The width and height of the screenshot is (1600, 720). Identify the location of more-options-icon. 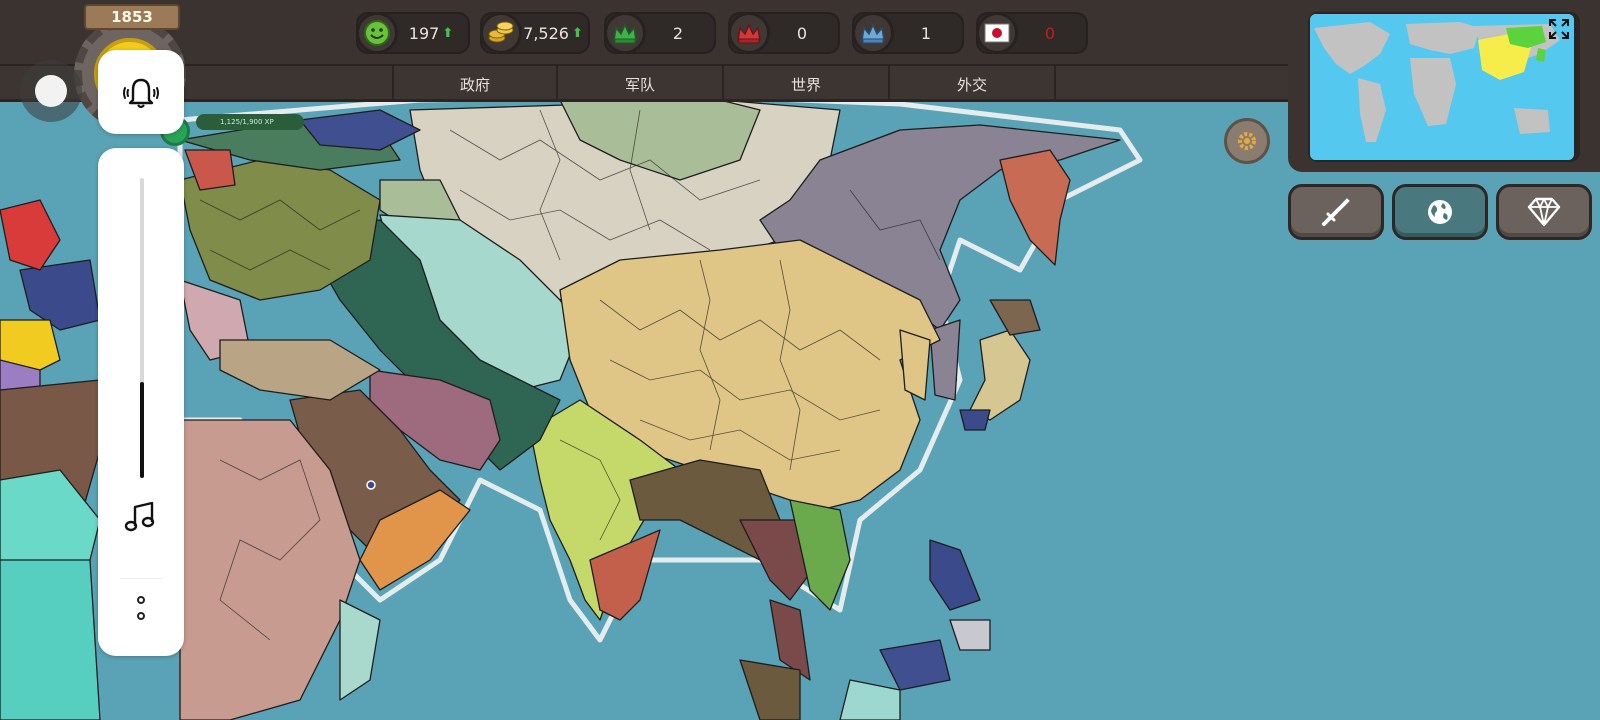
(141, 610).